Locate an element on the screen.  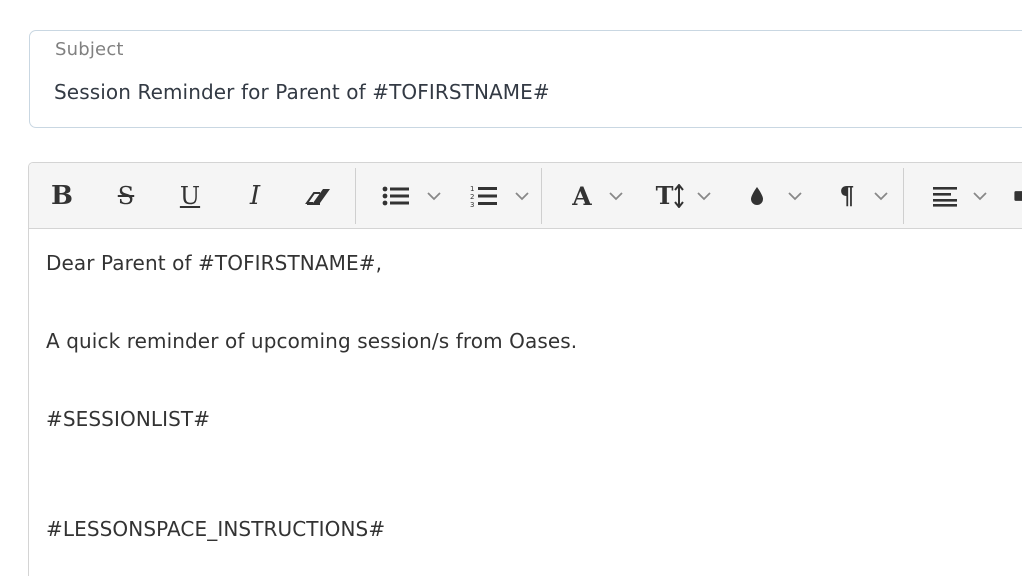
font-size-button: T is located at coordinates (684, 196).